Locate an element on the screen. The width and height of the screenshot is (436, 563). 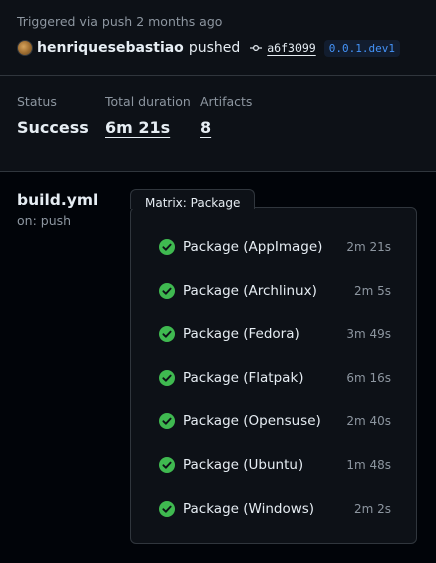
job-name: Package (AppImage) is located at coordinates (253, 247).